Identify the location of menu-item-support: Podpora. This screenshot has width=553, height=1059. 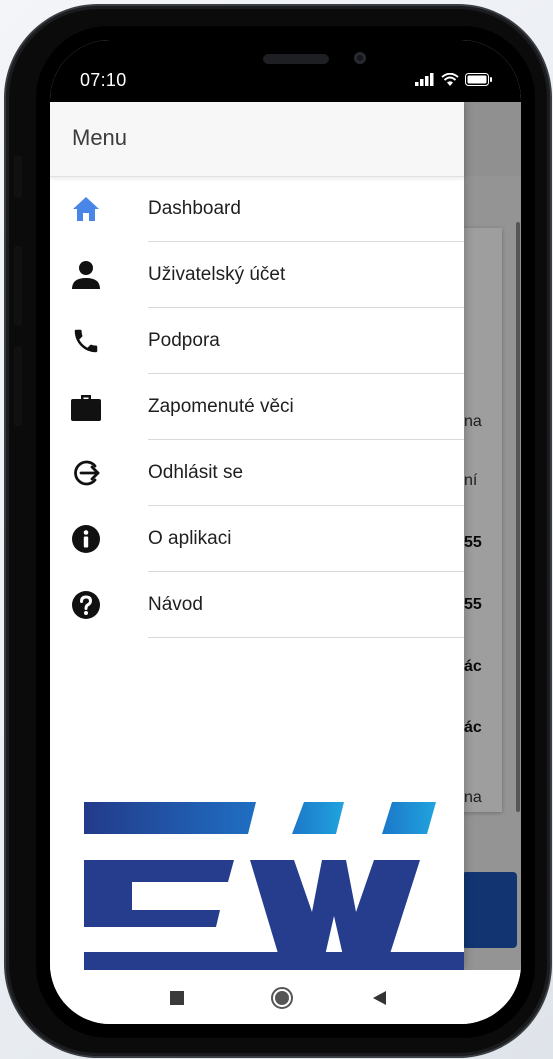
(257, 341).